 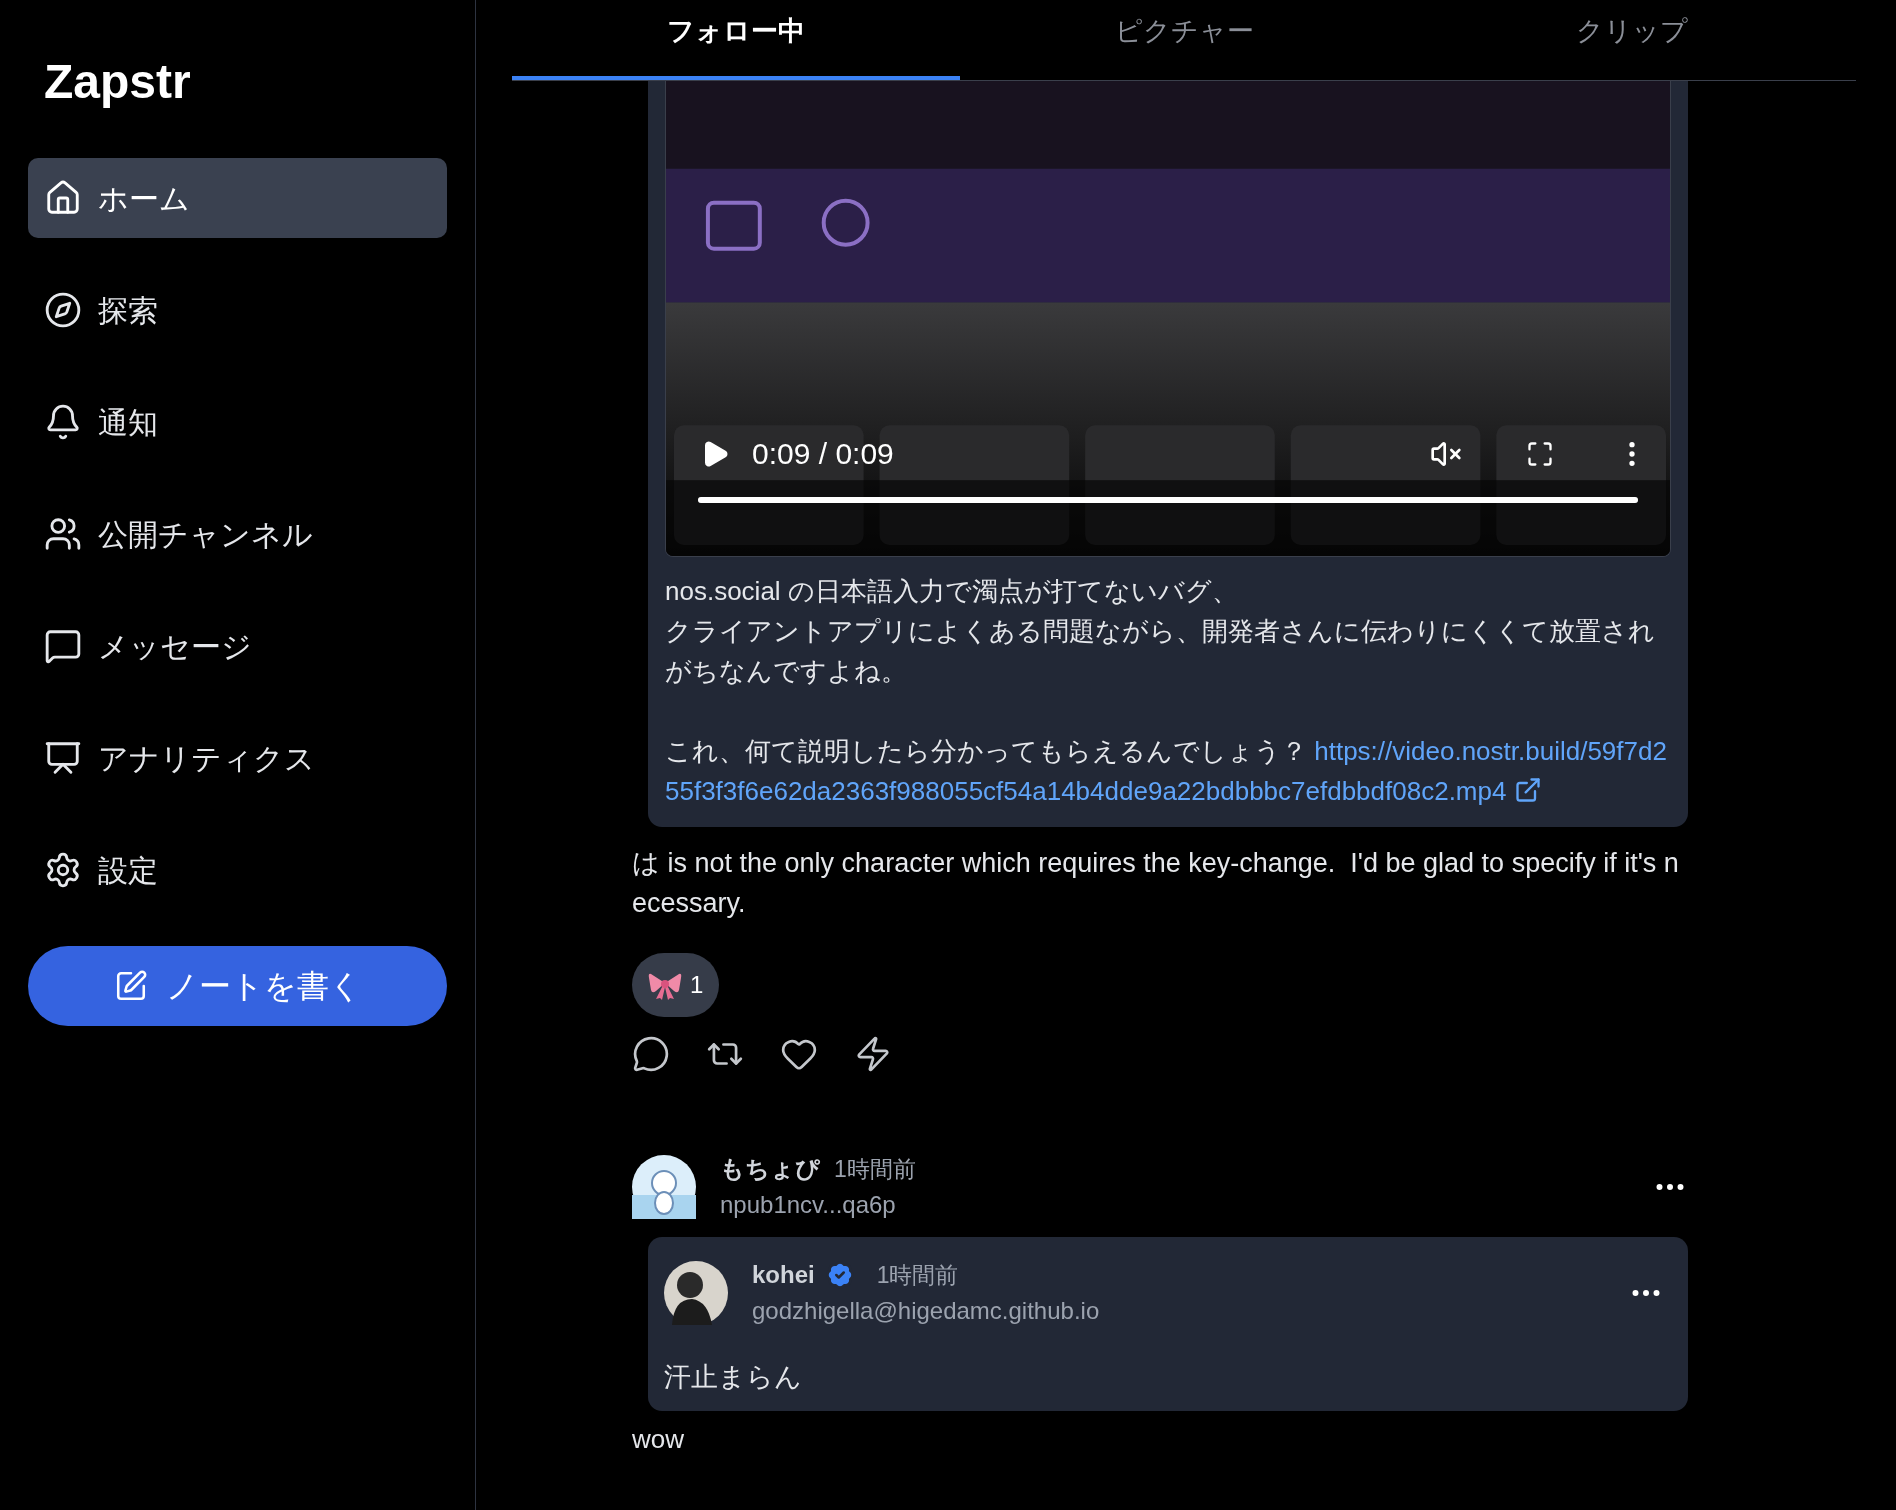 I want to click on compose-button: ノートを書く, so click(x=237, y=986).